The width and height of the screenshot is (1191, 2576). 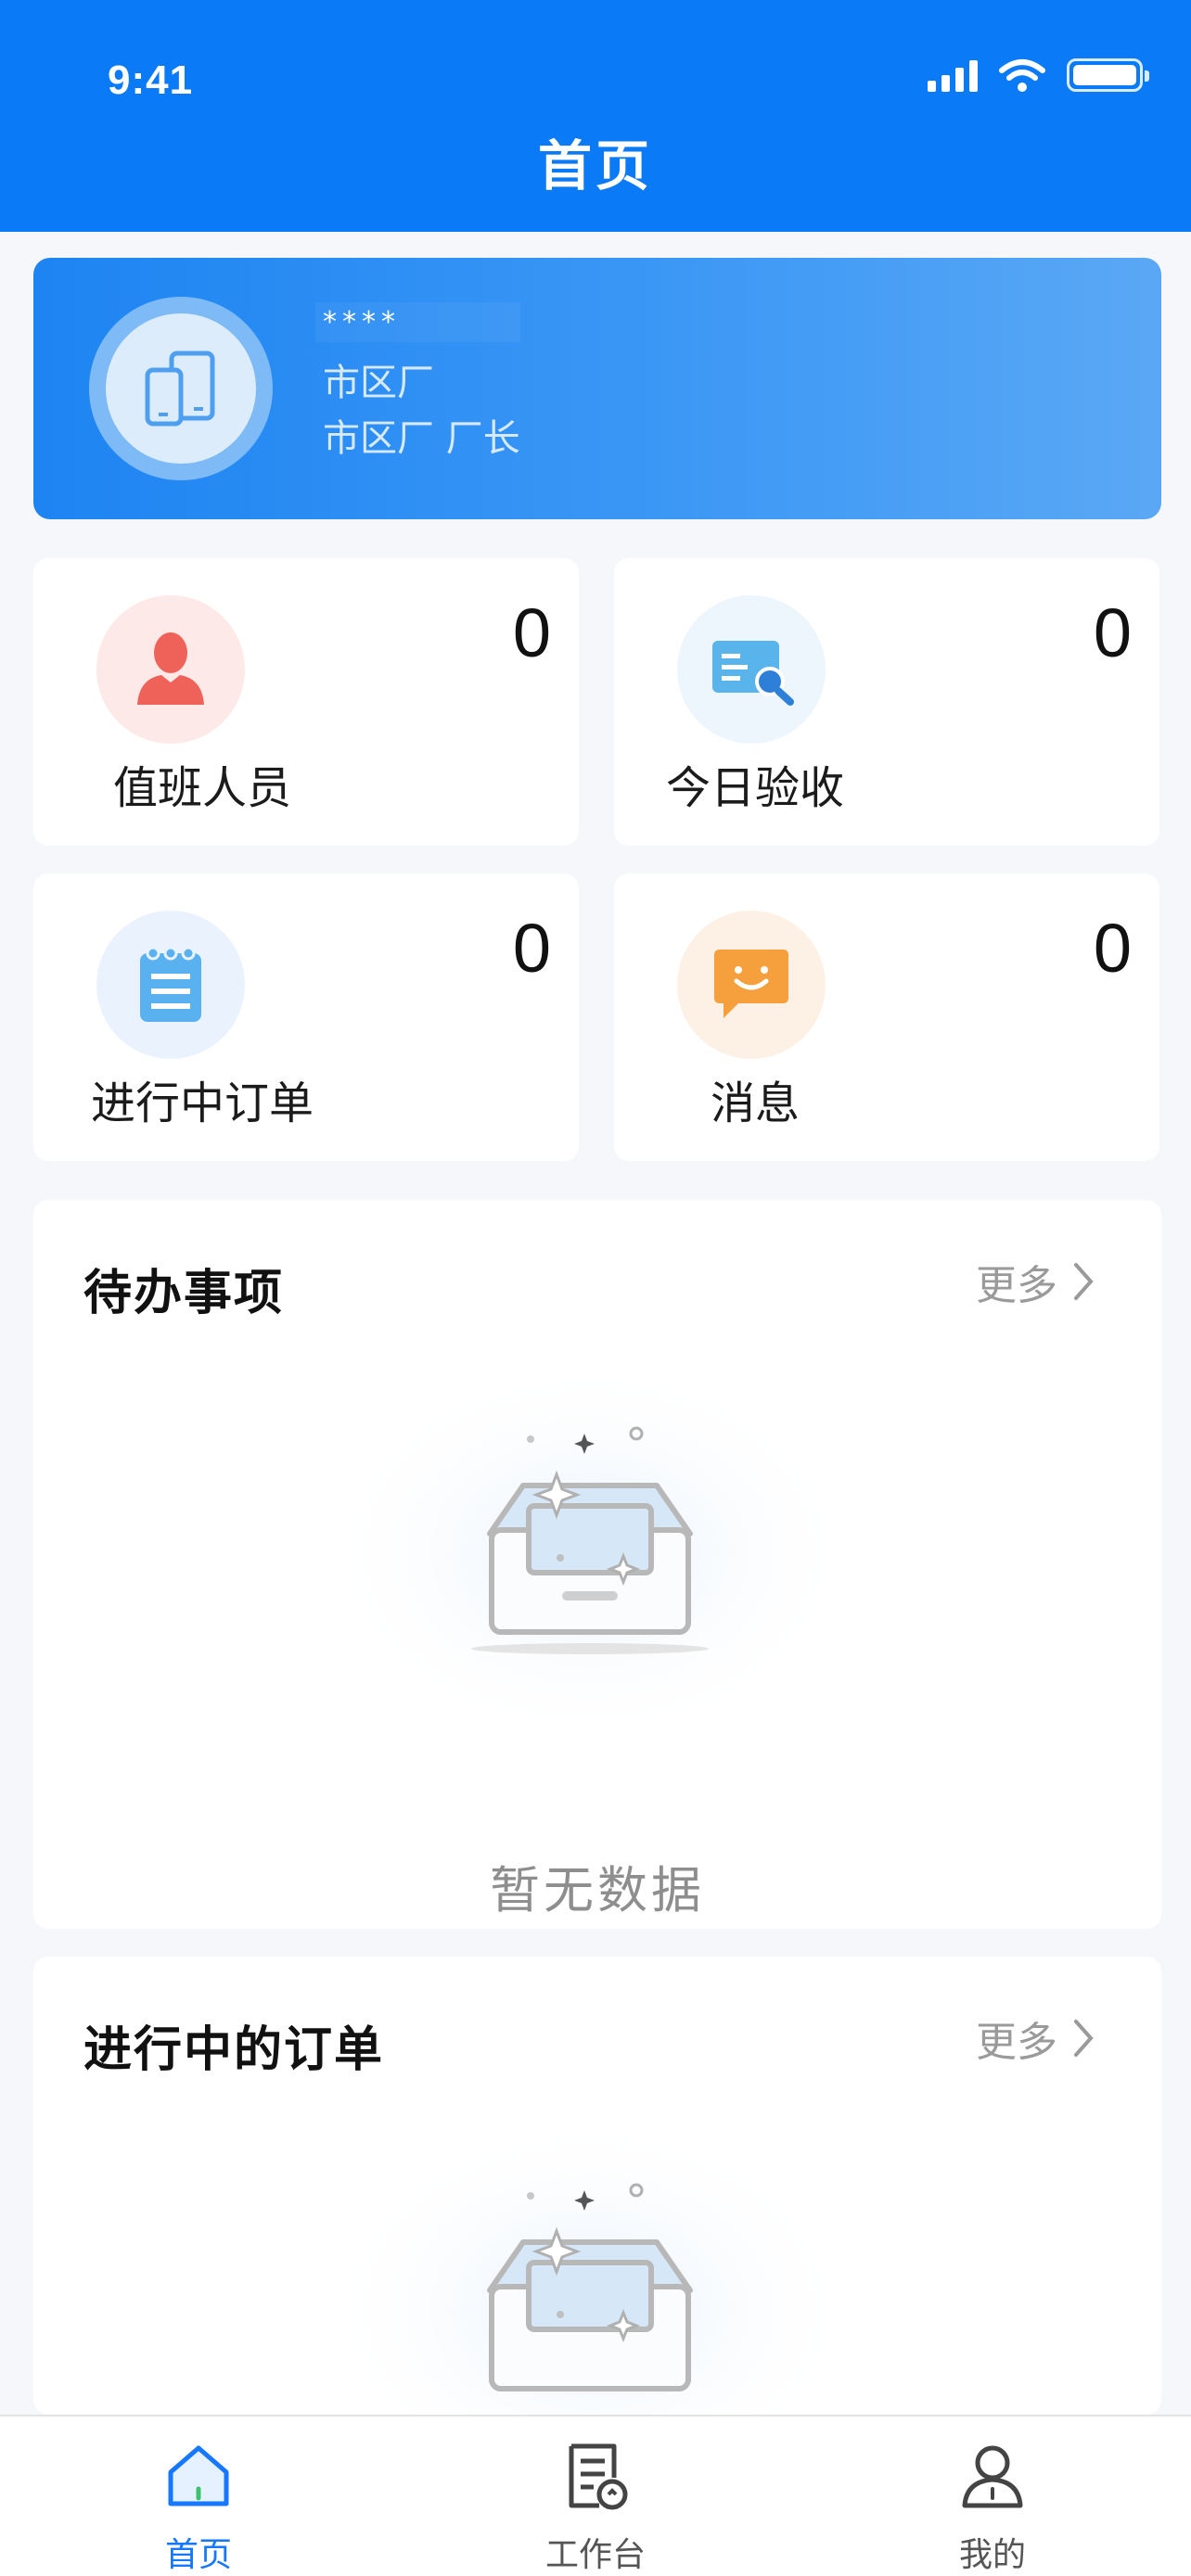 What do you see at coordinates (754, 788) in the screenshot?
I see `stat-label: 今日验收` at bounding box center [754, 788].